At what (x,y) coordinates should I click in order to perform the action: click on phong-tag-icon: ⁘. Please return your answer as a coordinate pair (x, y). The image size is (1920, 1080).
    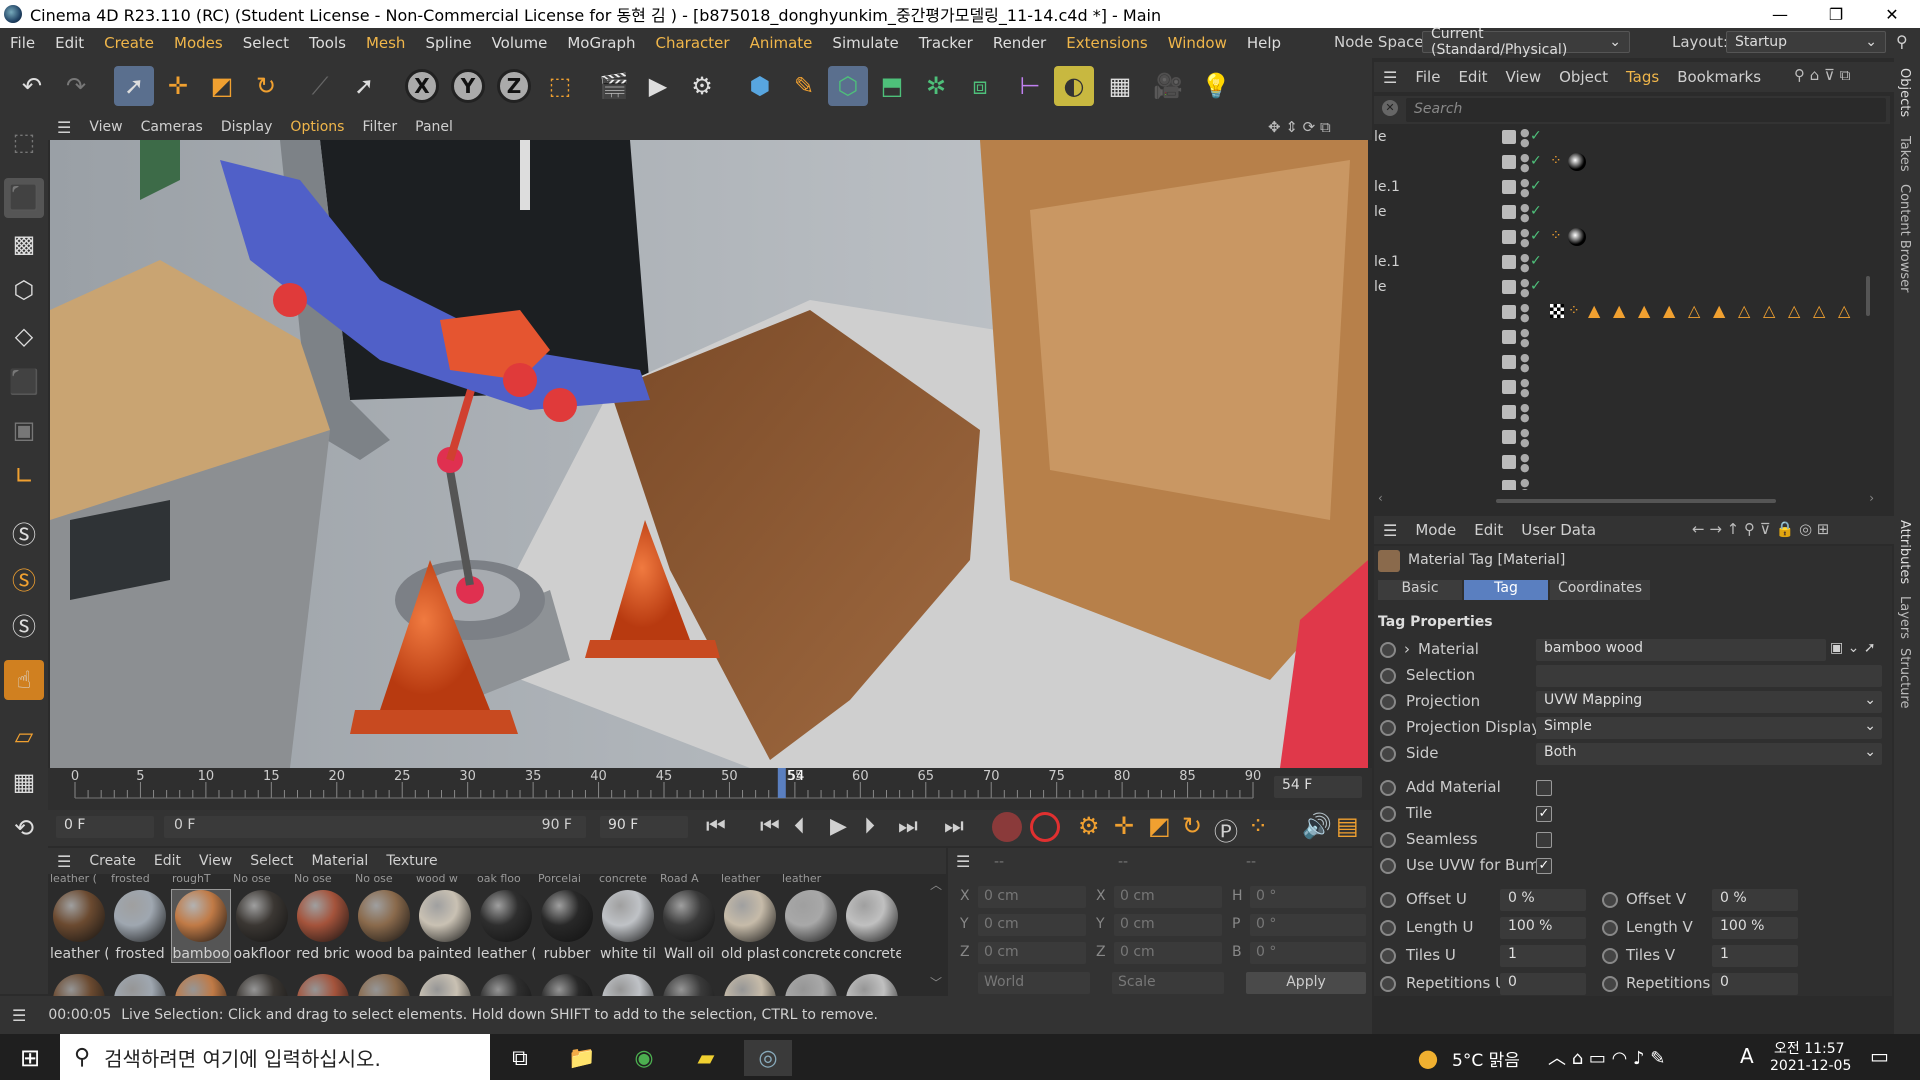
    Looking at the image, I should click on (1574, 311).